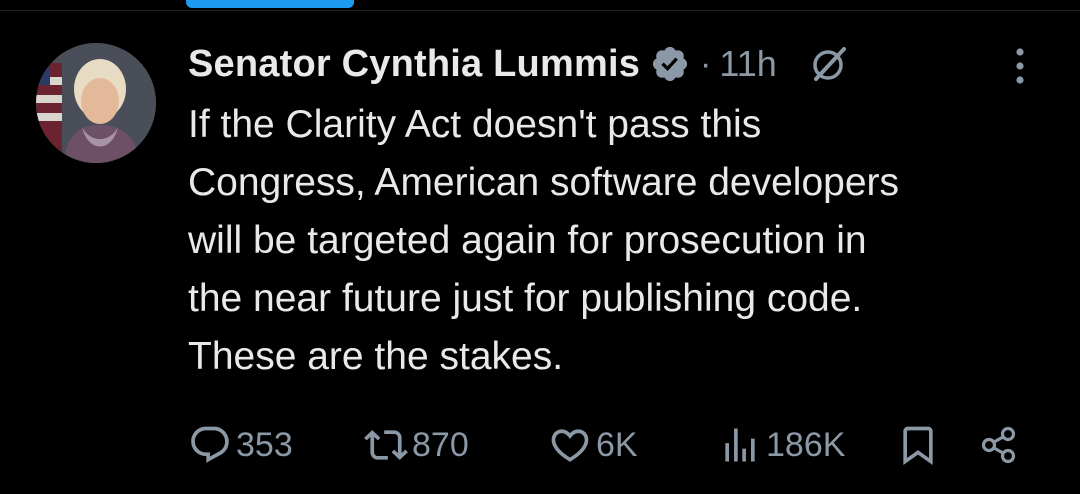 The width and height of the screenshot is (1080, 494). Describe the element at coordinates (593, 445) in the screenshot. I see `like-button: 6K` at that location.